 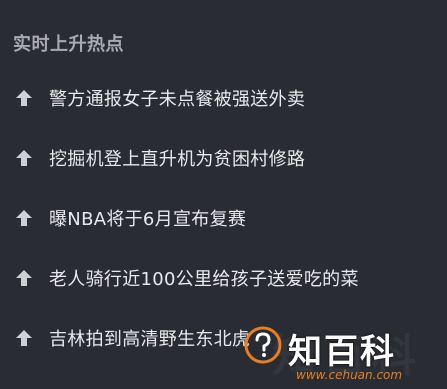 What do you see at coordinates (68, 44) in the screenshot?
I see `section-title: 实时上升热点` at bounding box center [68, 44].